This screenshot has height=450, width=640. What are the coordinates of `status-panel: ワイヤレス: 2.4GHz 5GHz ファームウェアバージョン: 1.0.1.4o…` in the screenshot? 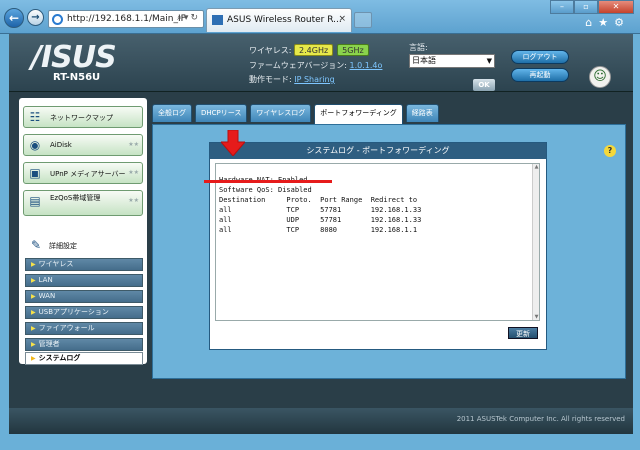 It's located at (323, 66).